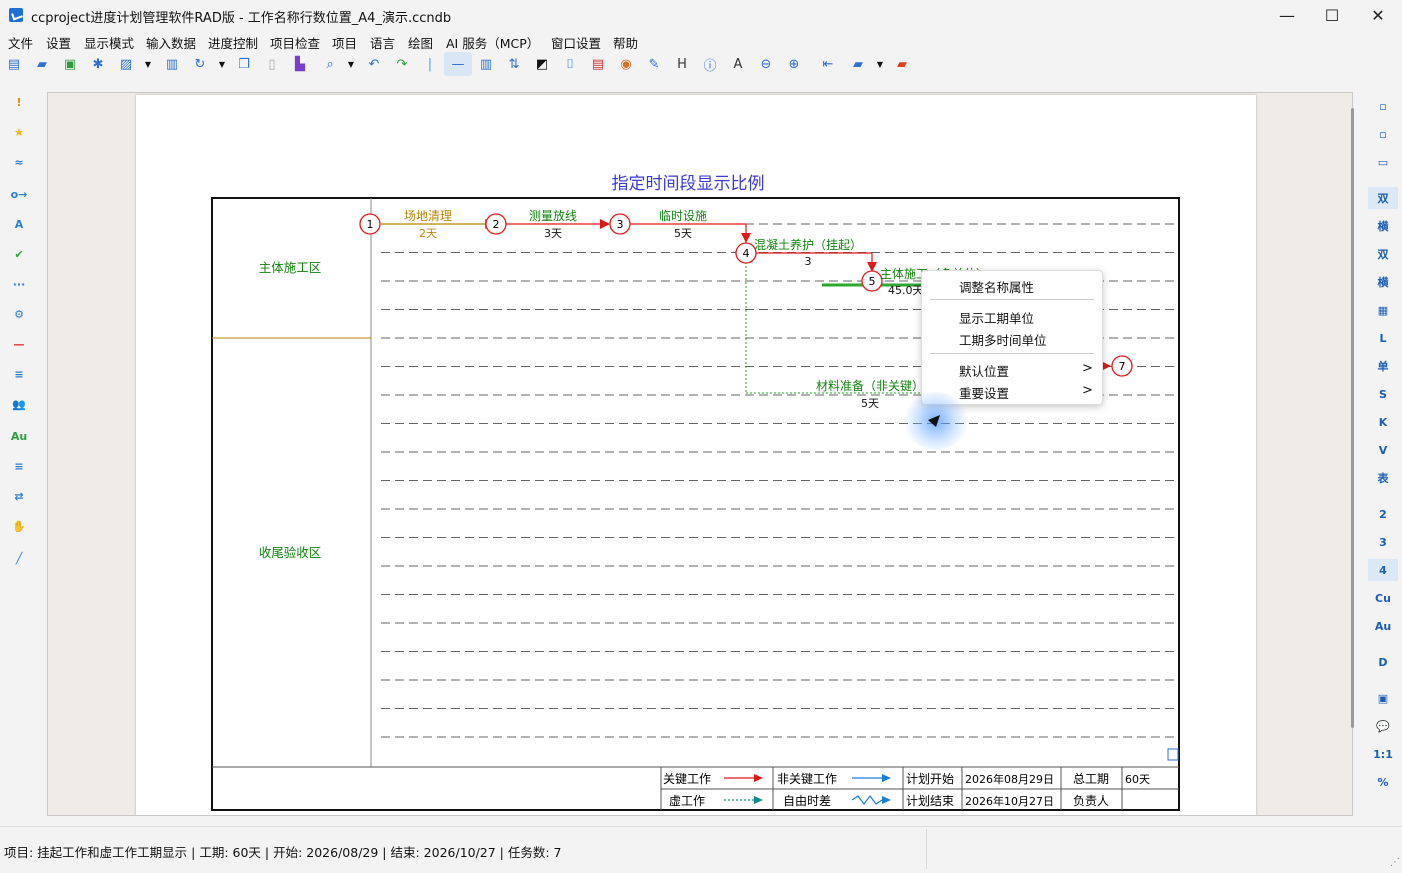  Describe the element at coordinates (984, 370) in the screenshot. I see `menu-item-default-position: 默认位置` at that location.